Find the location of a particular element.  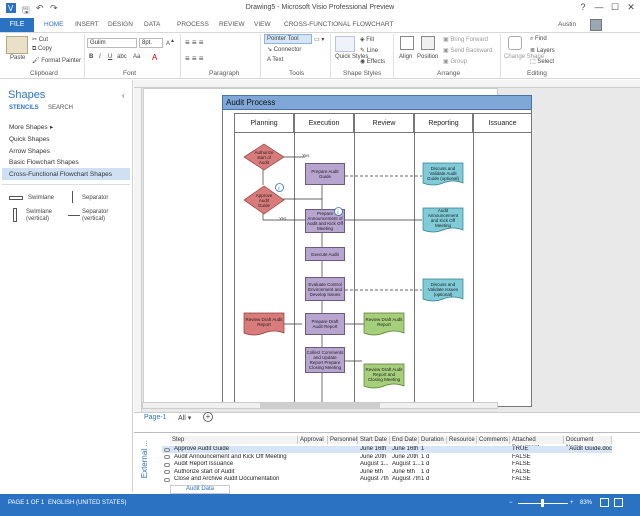

separator-master: Separator is located at coordinates (95, 198).